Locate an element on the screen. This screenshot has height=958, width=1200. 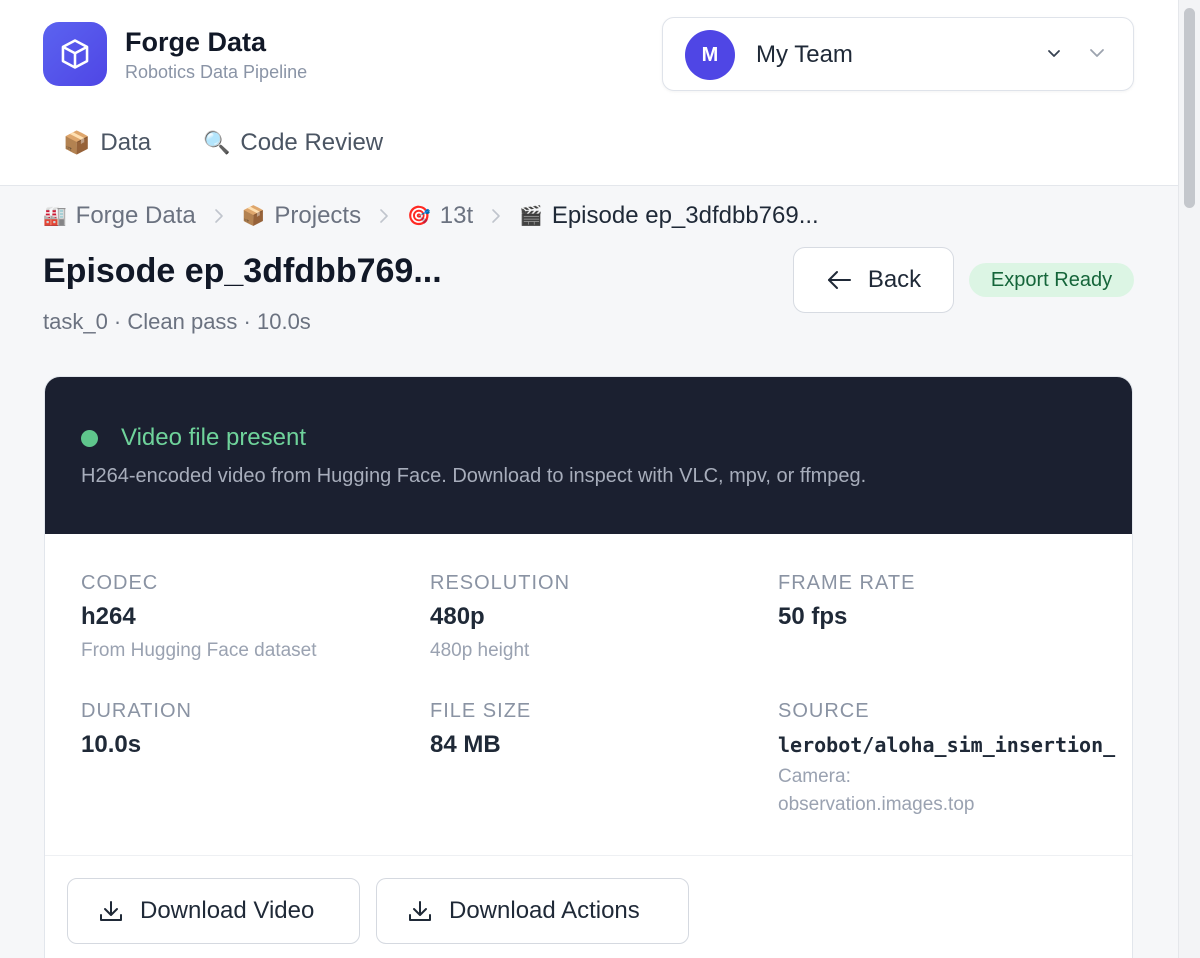
camera-name: observation.images.top is located at coordinates (876, 804).